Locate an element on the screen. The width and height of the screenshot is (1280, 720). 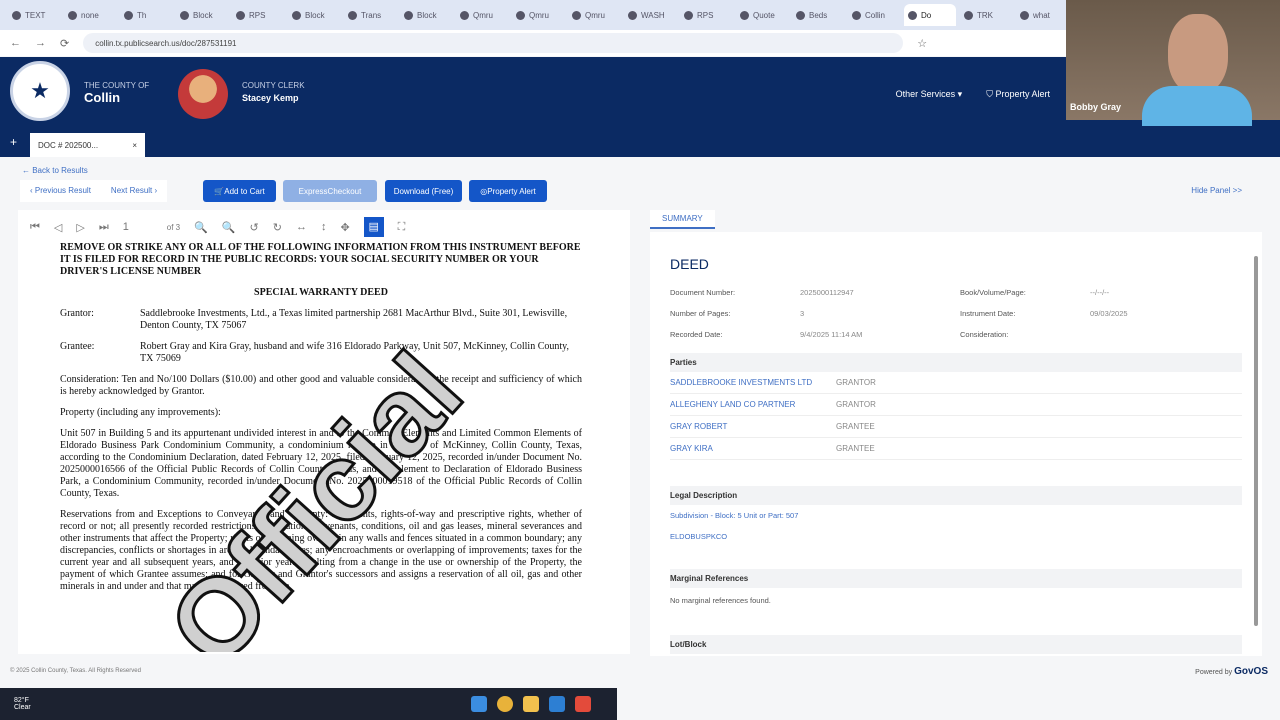
legal-item: ELDOBUSPKCO is located at coordinates (956, 536).